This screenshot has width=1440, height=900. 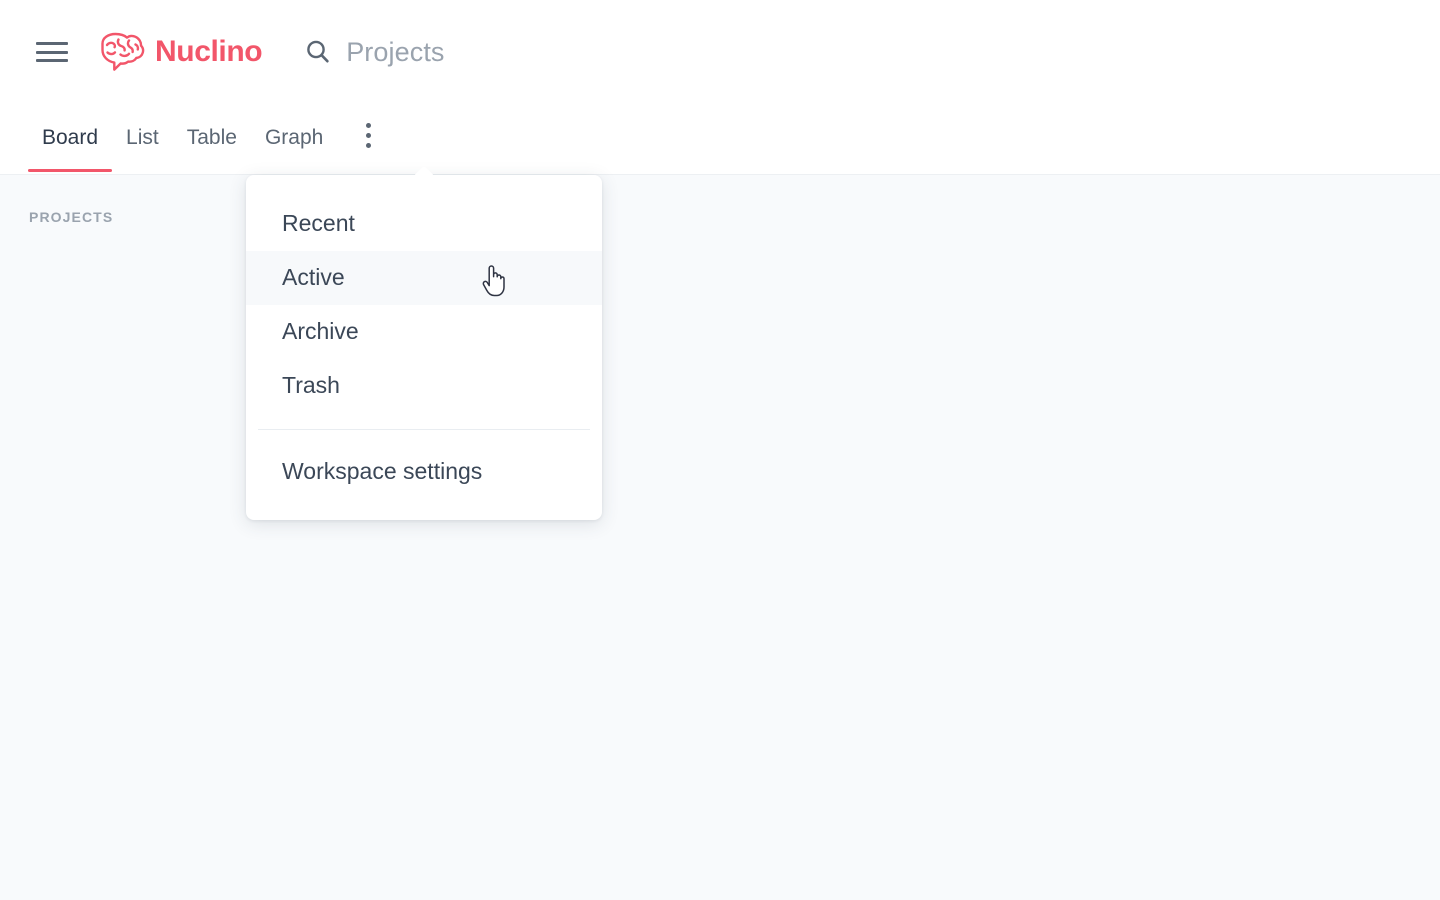 I want to click on brand-logo: Nuclino, so click(x=179, y=52).